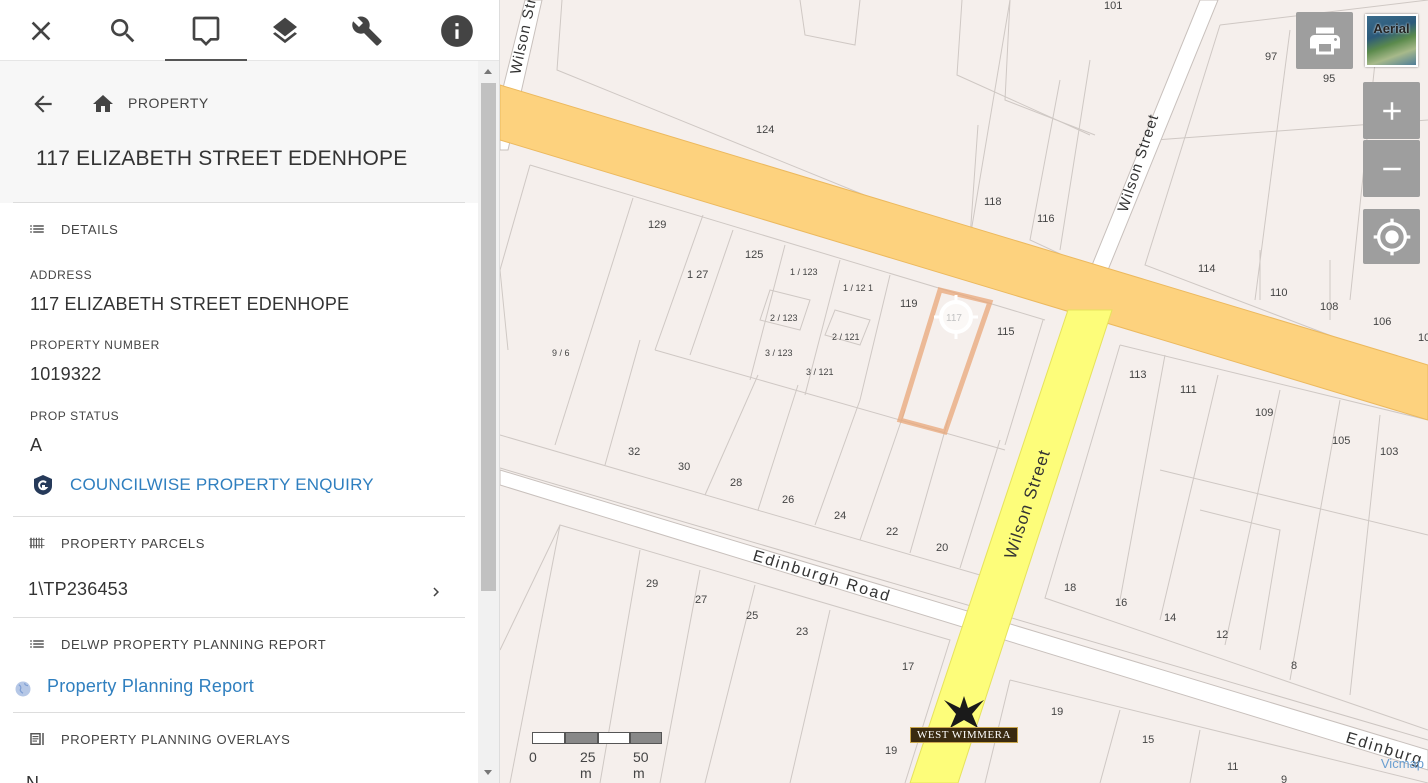 Image resolution: width=1428 pixels, height=783 pixels. I want to click on prop-status-value: A, so click(36, 445).